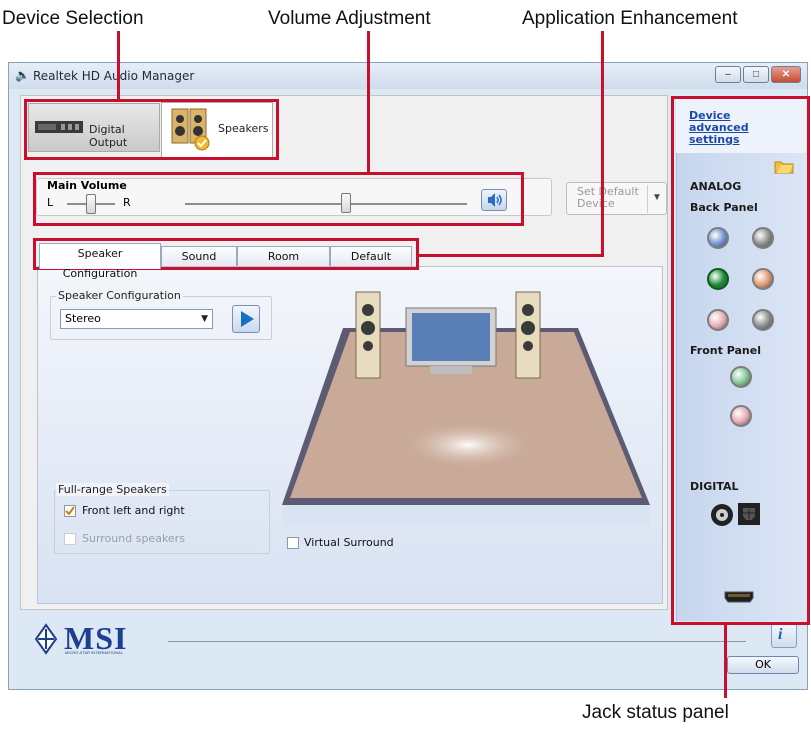  Describe the element at coordinates (784, 635) in the screenshot. I see `info-button: i` at that location.